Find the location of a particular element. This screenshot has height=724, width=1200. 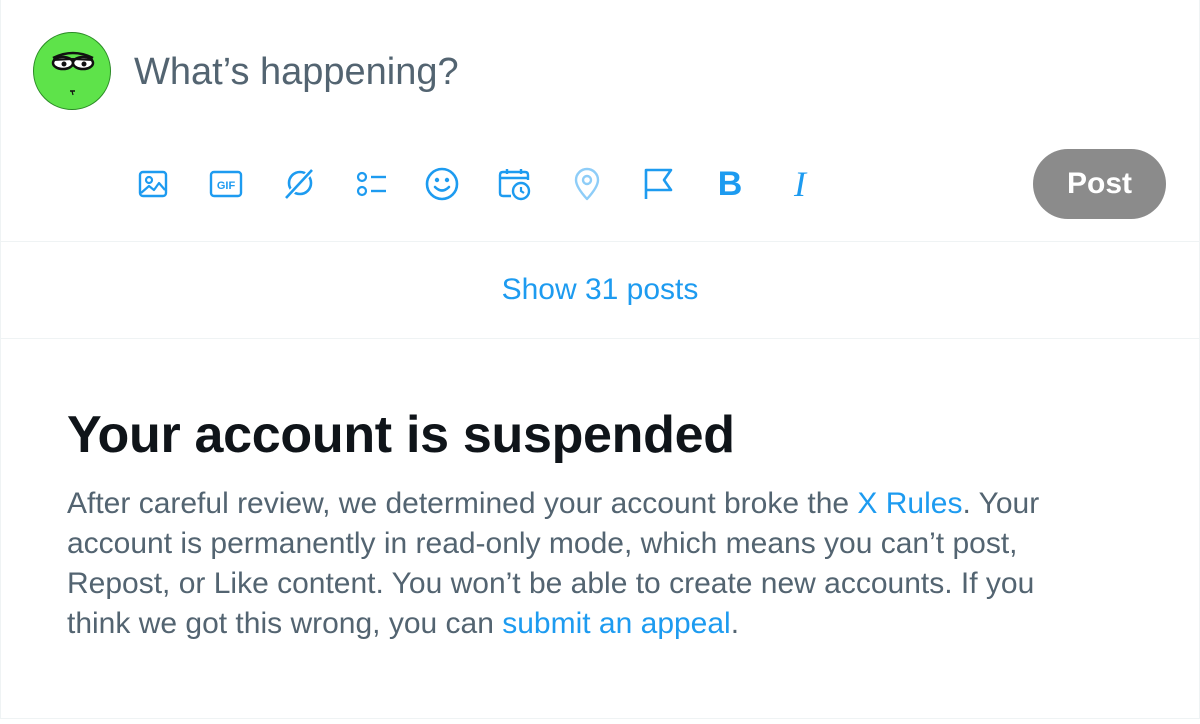

schedule-icon is located at coordinates (514, 185).